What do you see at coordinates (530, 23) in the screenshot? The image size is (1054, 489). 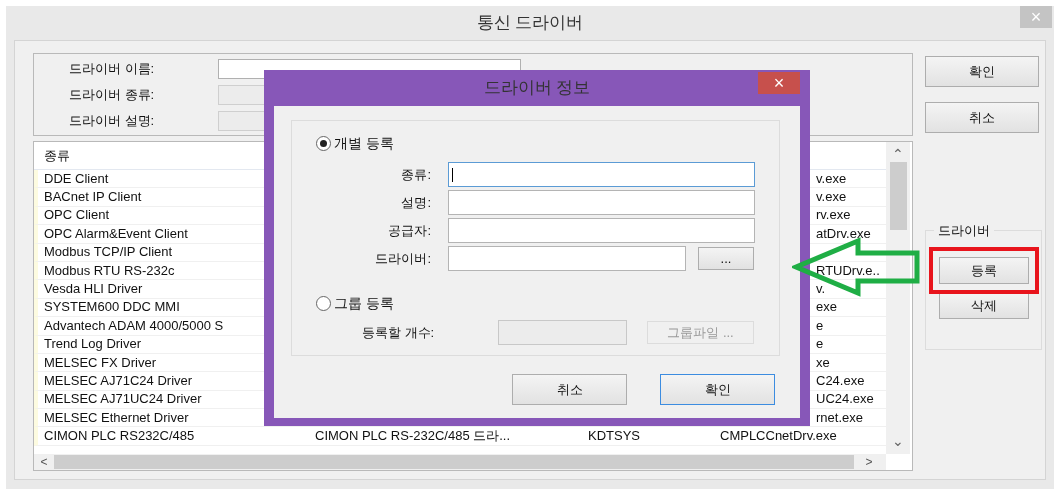 I see `window-title: 통신 드라이버` at bounding box center [530, 23].